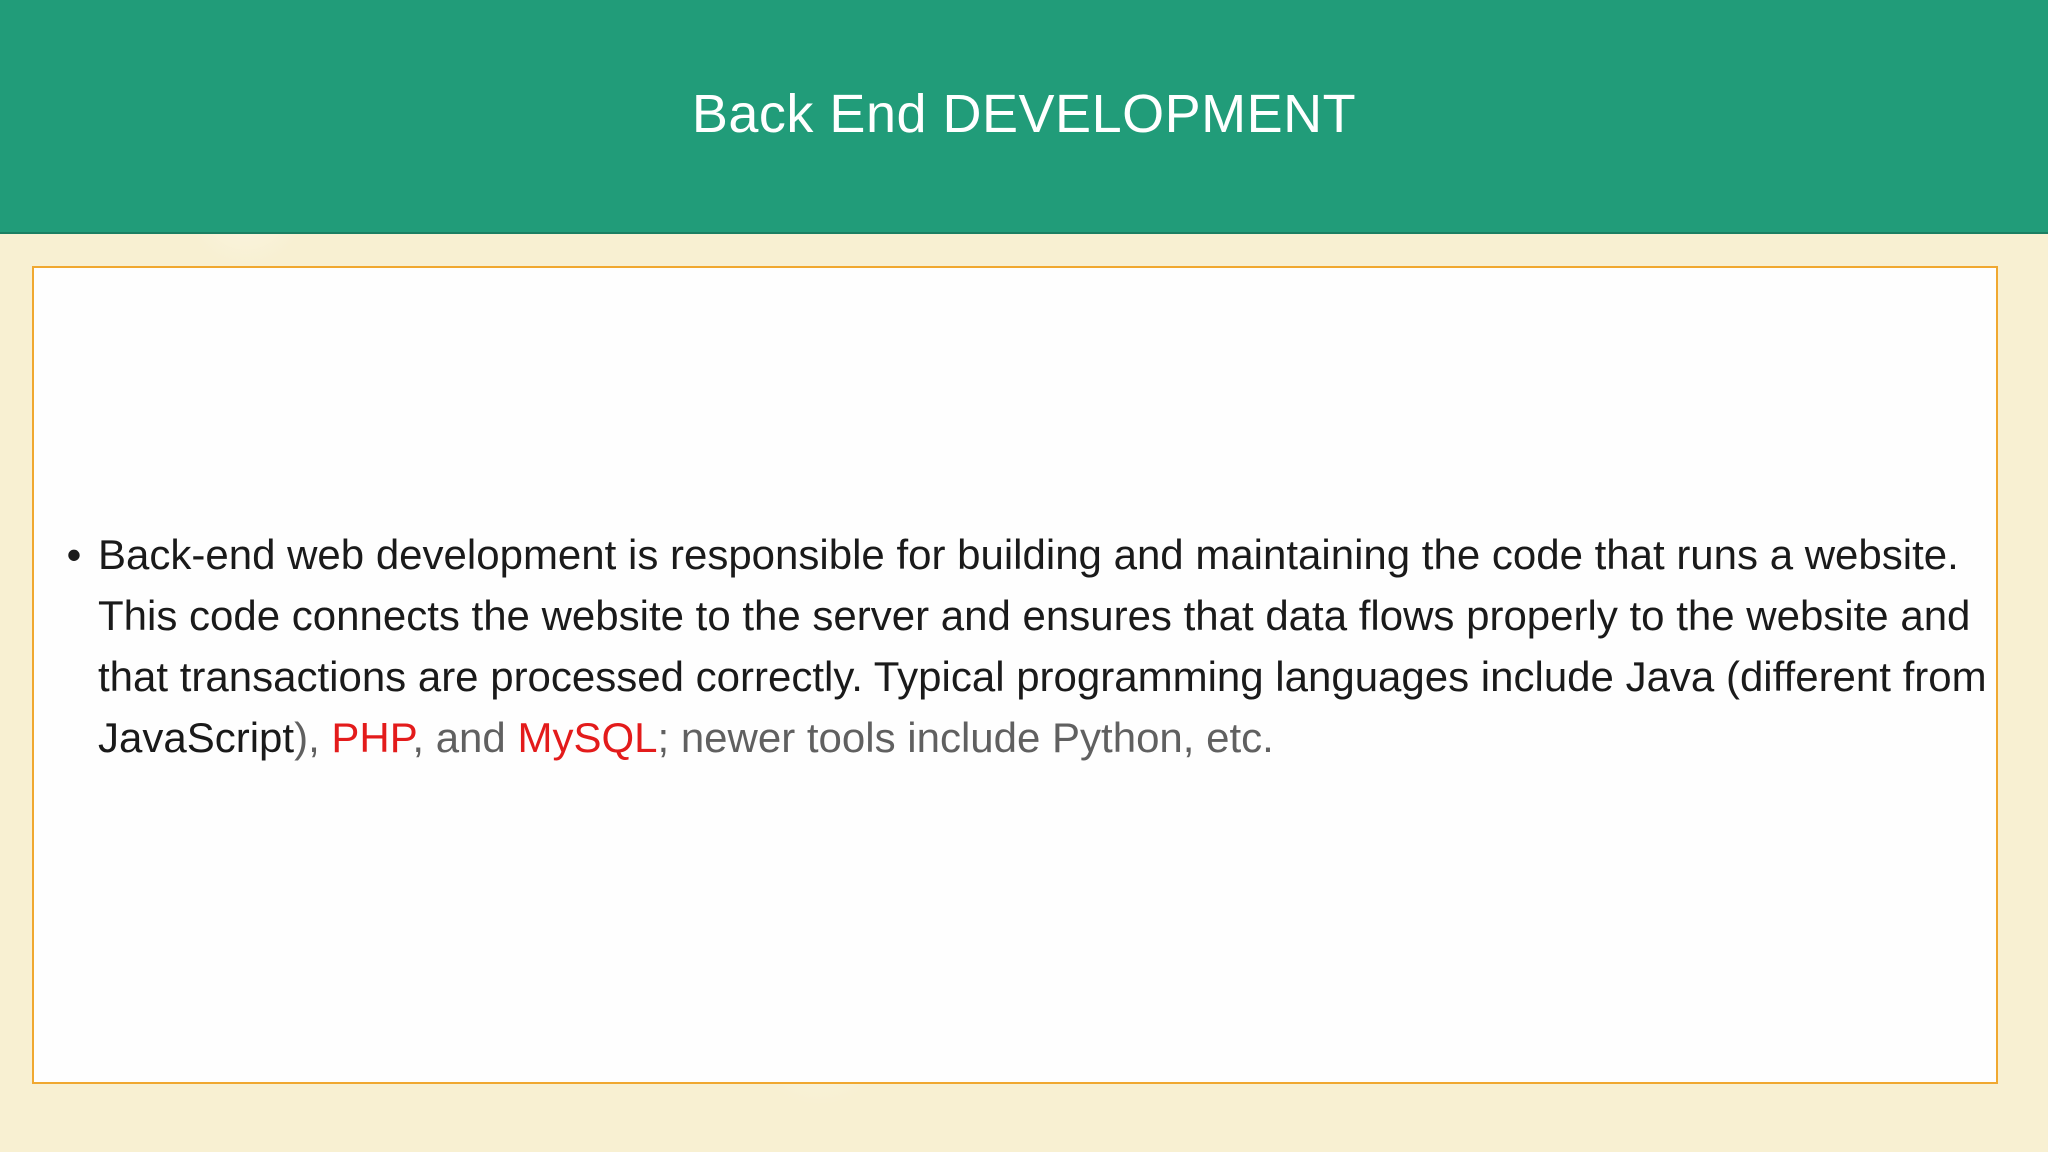 The height and width of the screenshot is (1152, 2048). What do you see at coordinates (372, 737) in the screenshot?
I see `bullet-text-php: PHP` at bounding box center [372, 737].